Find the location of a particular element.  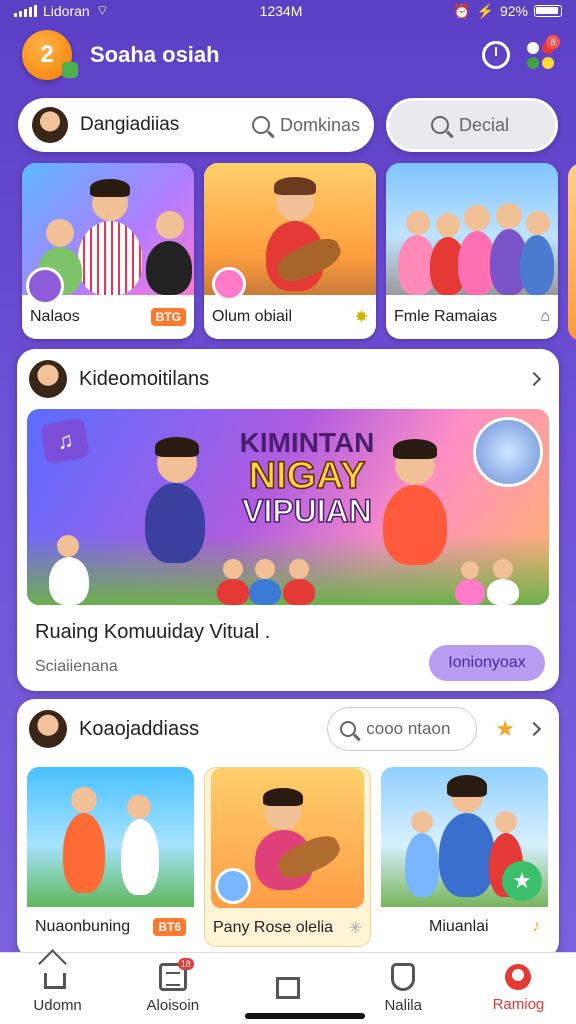

friend-card: ★ Miuanlai ♪ is located at coordinates (464, 857).